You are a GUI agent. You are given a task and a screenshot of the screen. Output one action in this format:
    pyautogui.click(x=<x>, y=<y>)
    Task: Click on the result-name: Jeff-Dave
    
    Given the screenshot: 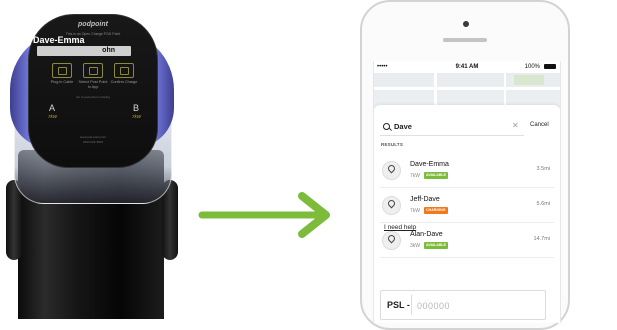 What is the action you would take?
    pyautogui.click(x=425, y=199)
    